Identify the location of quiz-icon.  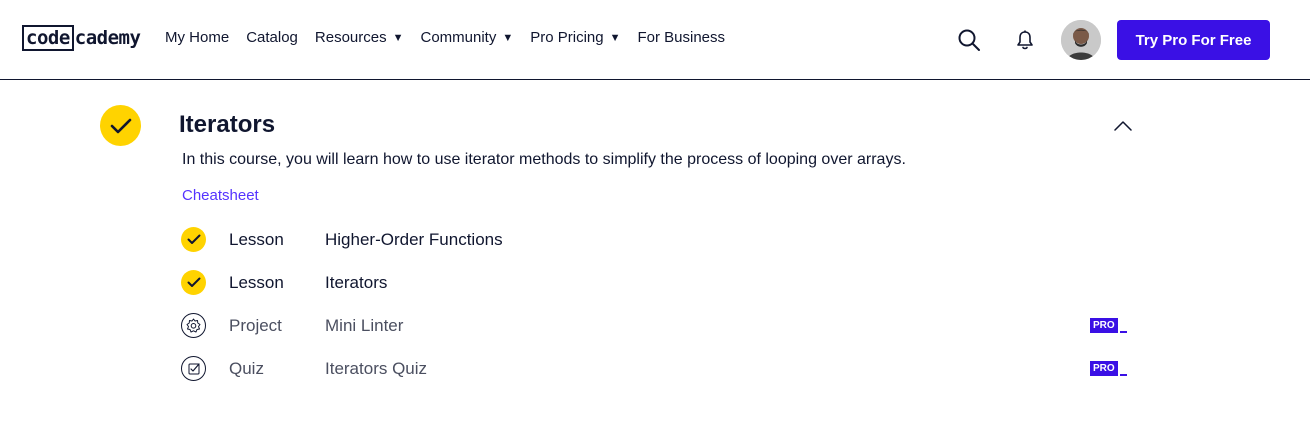
(193, 368).